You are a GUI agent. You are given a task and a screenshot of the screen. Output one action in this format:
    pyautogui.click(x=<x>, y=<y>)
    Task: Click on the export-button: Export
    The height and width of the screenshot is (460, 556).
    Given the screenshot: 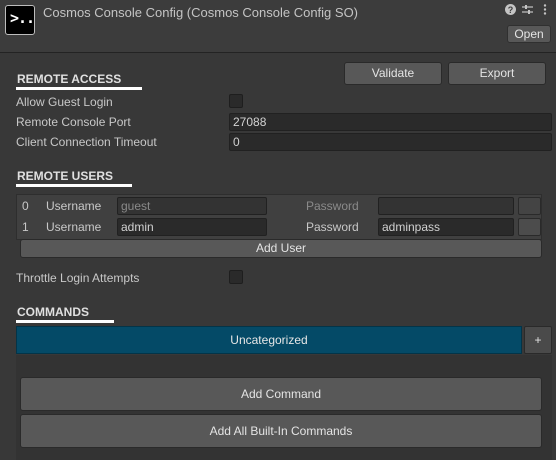 What is the action you would take?
    pyautogui.click(x=497, y=73)
    